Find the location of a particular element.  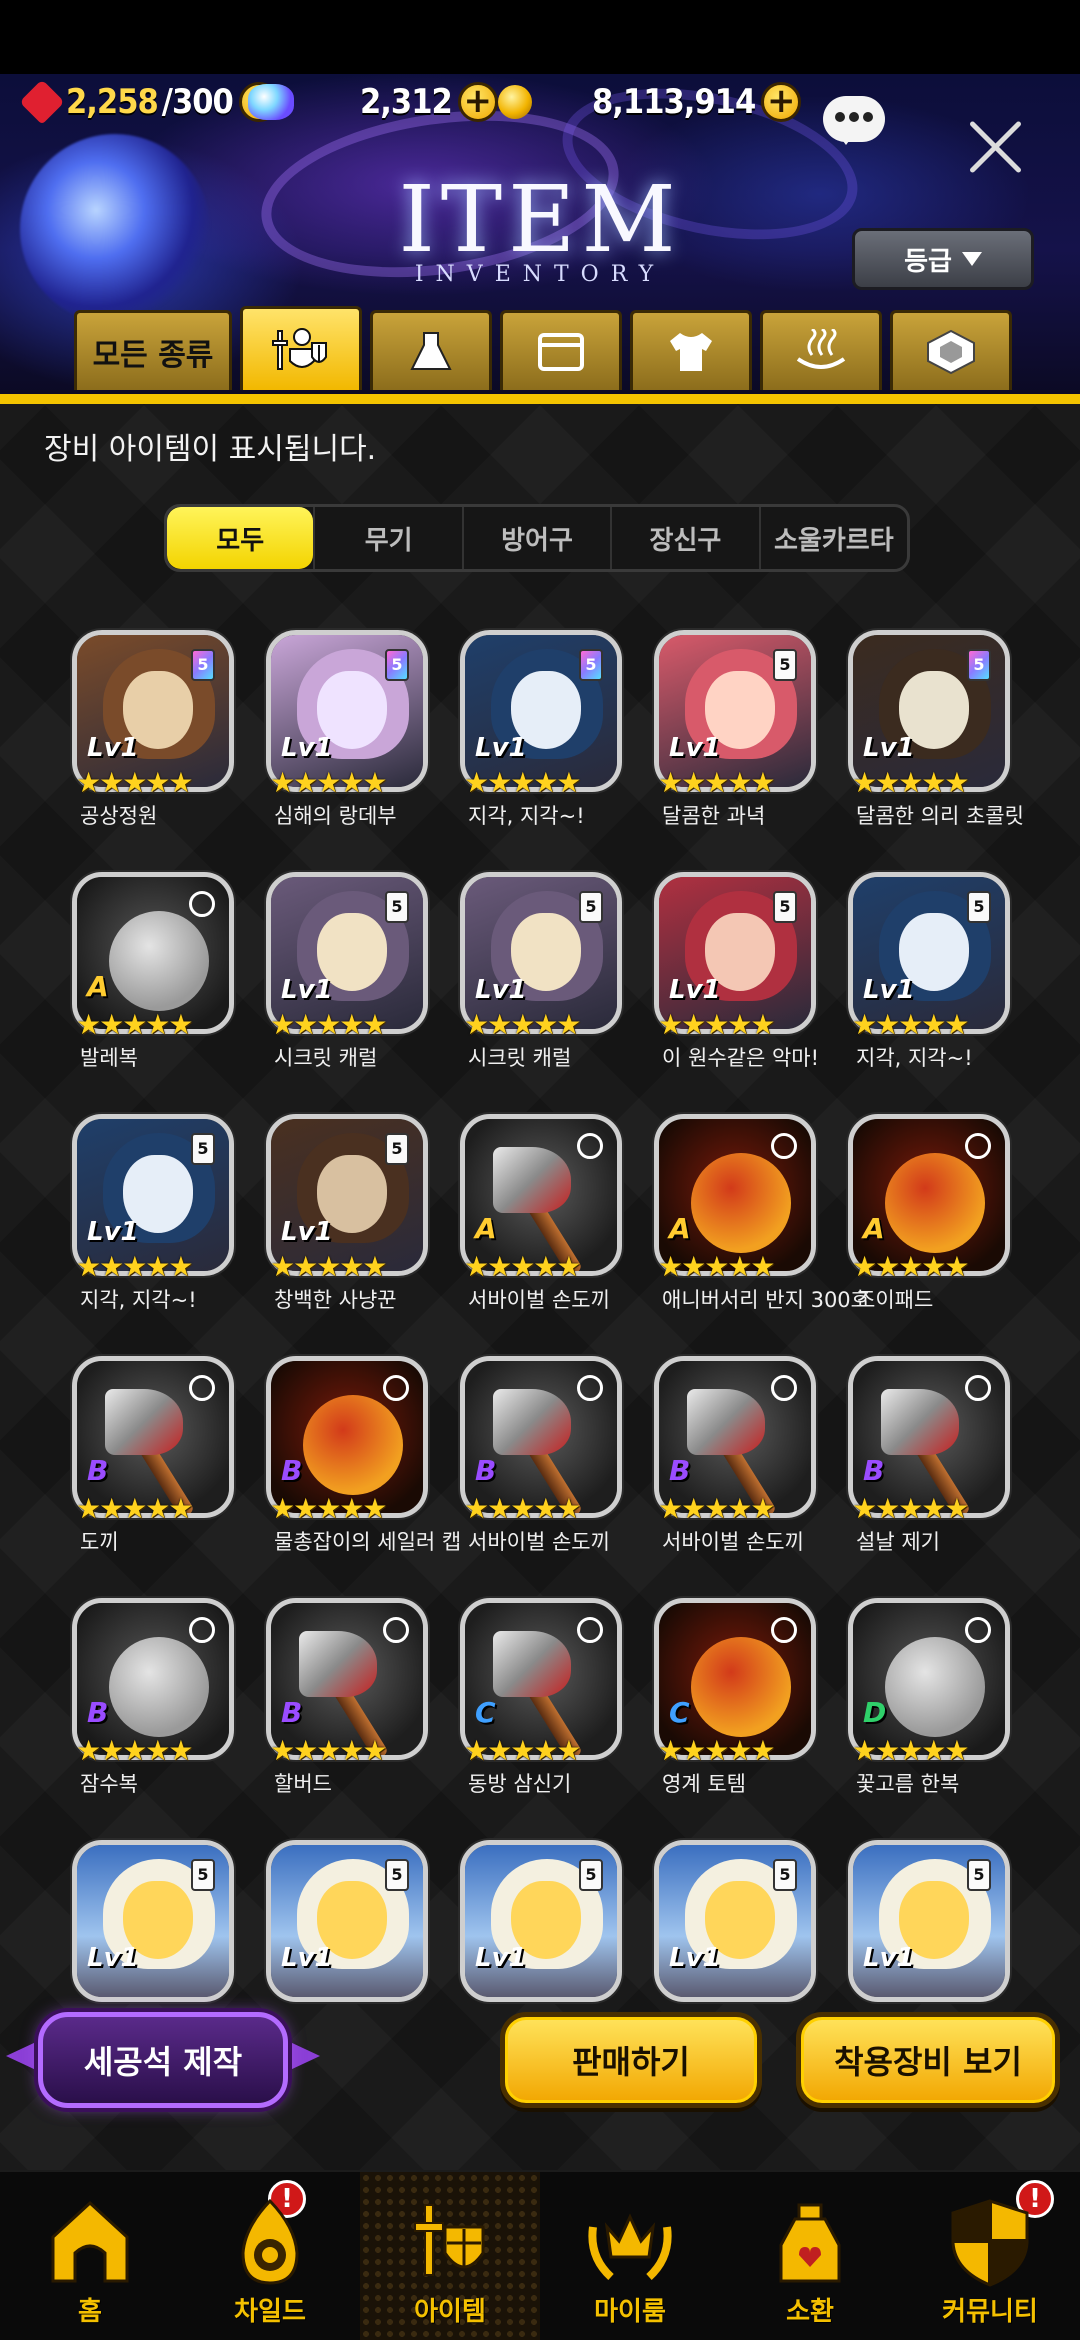

nav-item-label: 아이템 is located at coordinates (450, 2312).